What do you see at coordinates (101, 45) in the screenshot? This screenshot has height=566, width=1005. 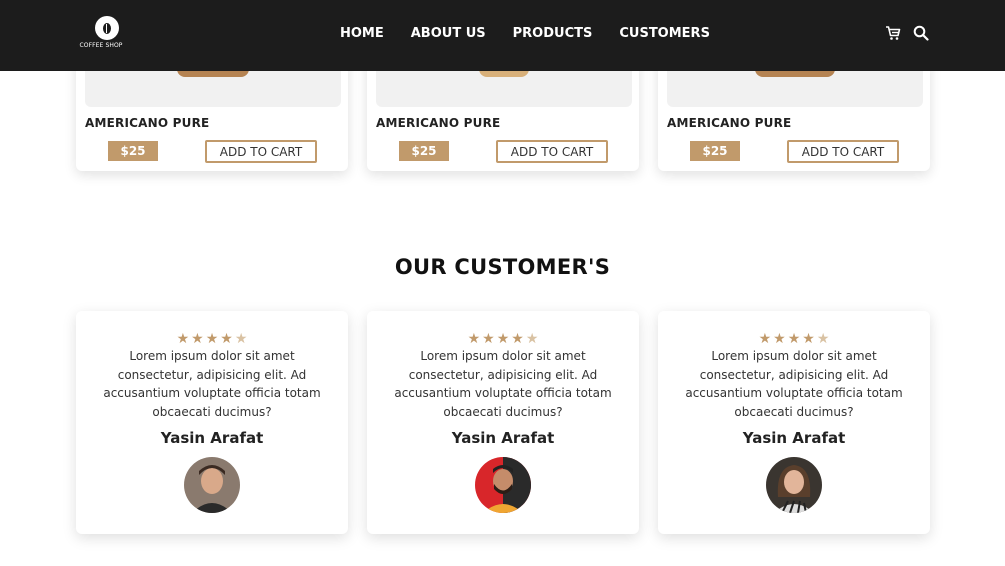 I see `logo-text: COFFEE SHOP` at bounding box center [101, 45].